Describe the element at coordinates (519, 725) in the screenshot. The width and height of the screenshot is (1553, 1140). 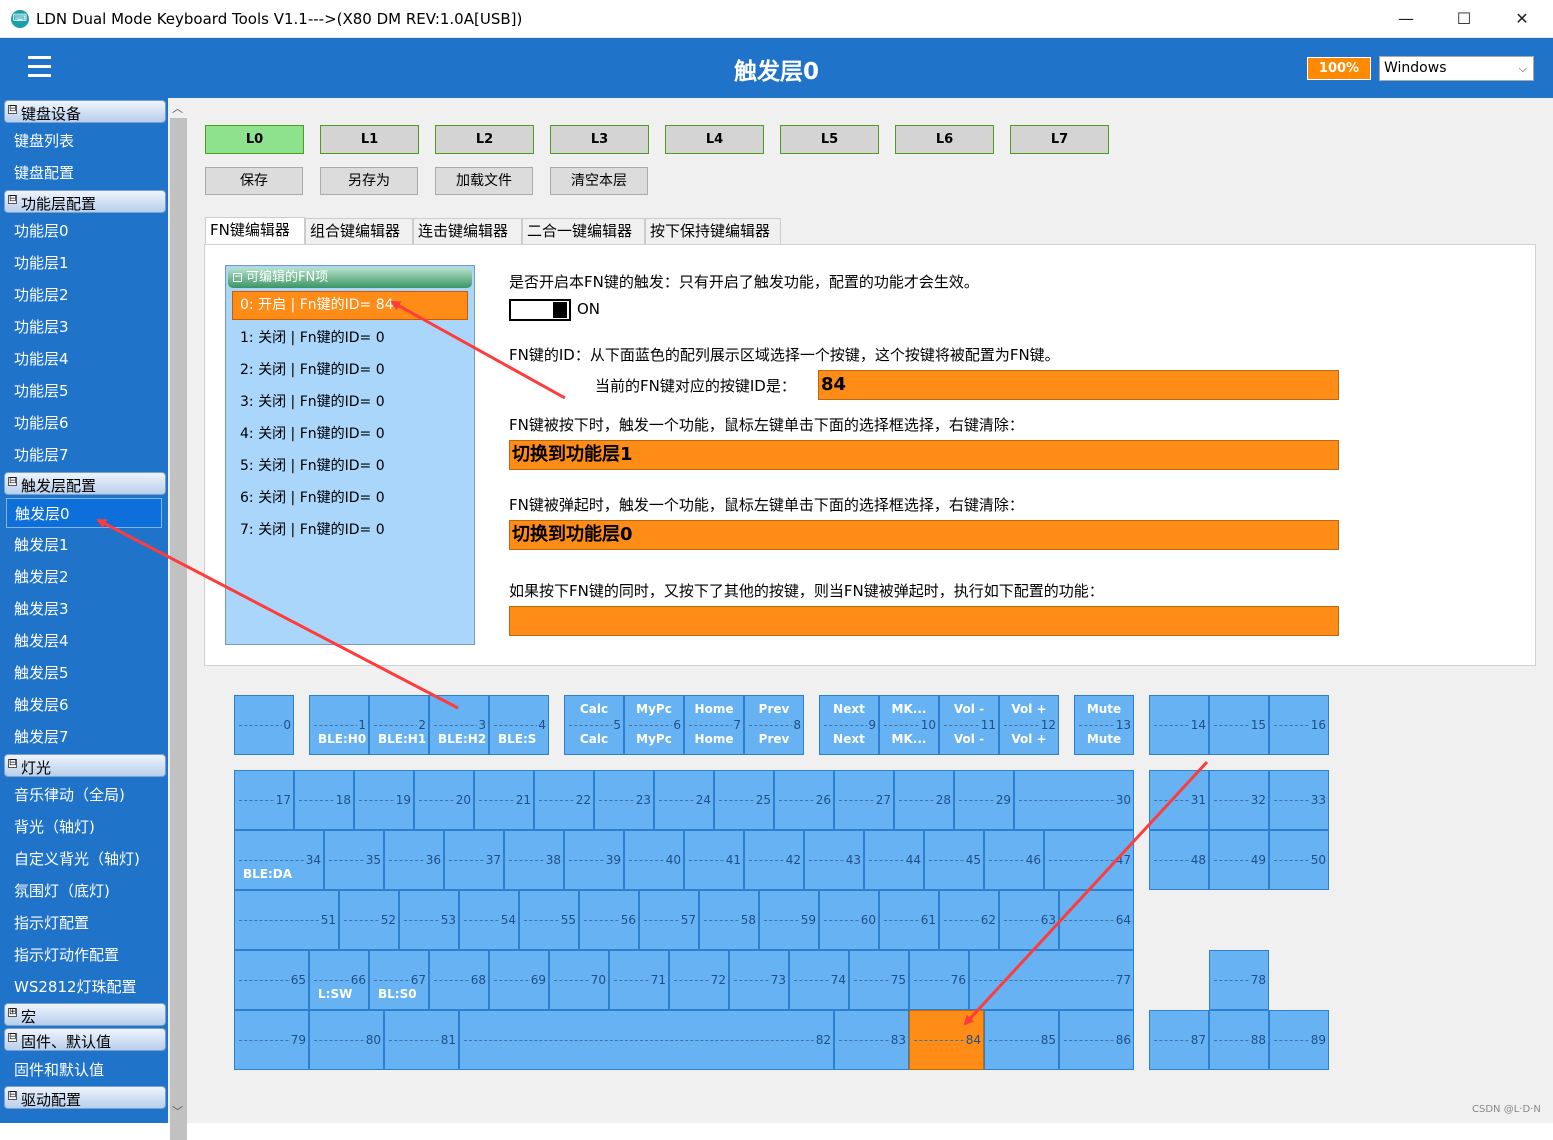
I see `key-4: 4 BLE:S` at that location.